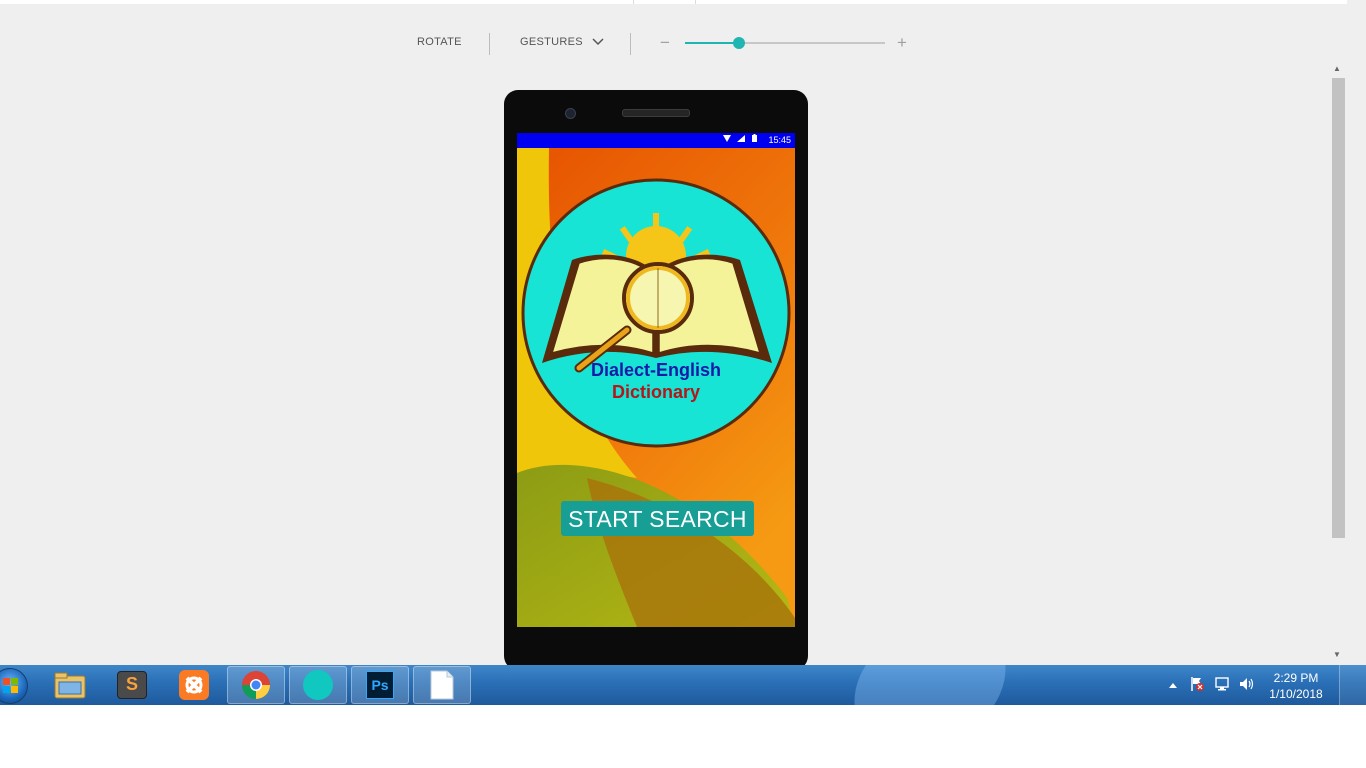 This screenshot has height=768, width=1366. Describe the element at coordinates (1222, 690) in the screenshot. I see `network-icon` at that location.